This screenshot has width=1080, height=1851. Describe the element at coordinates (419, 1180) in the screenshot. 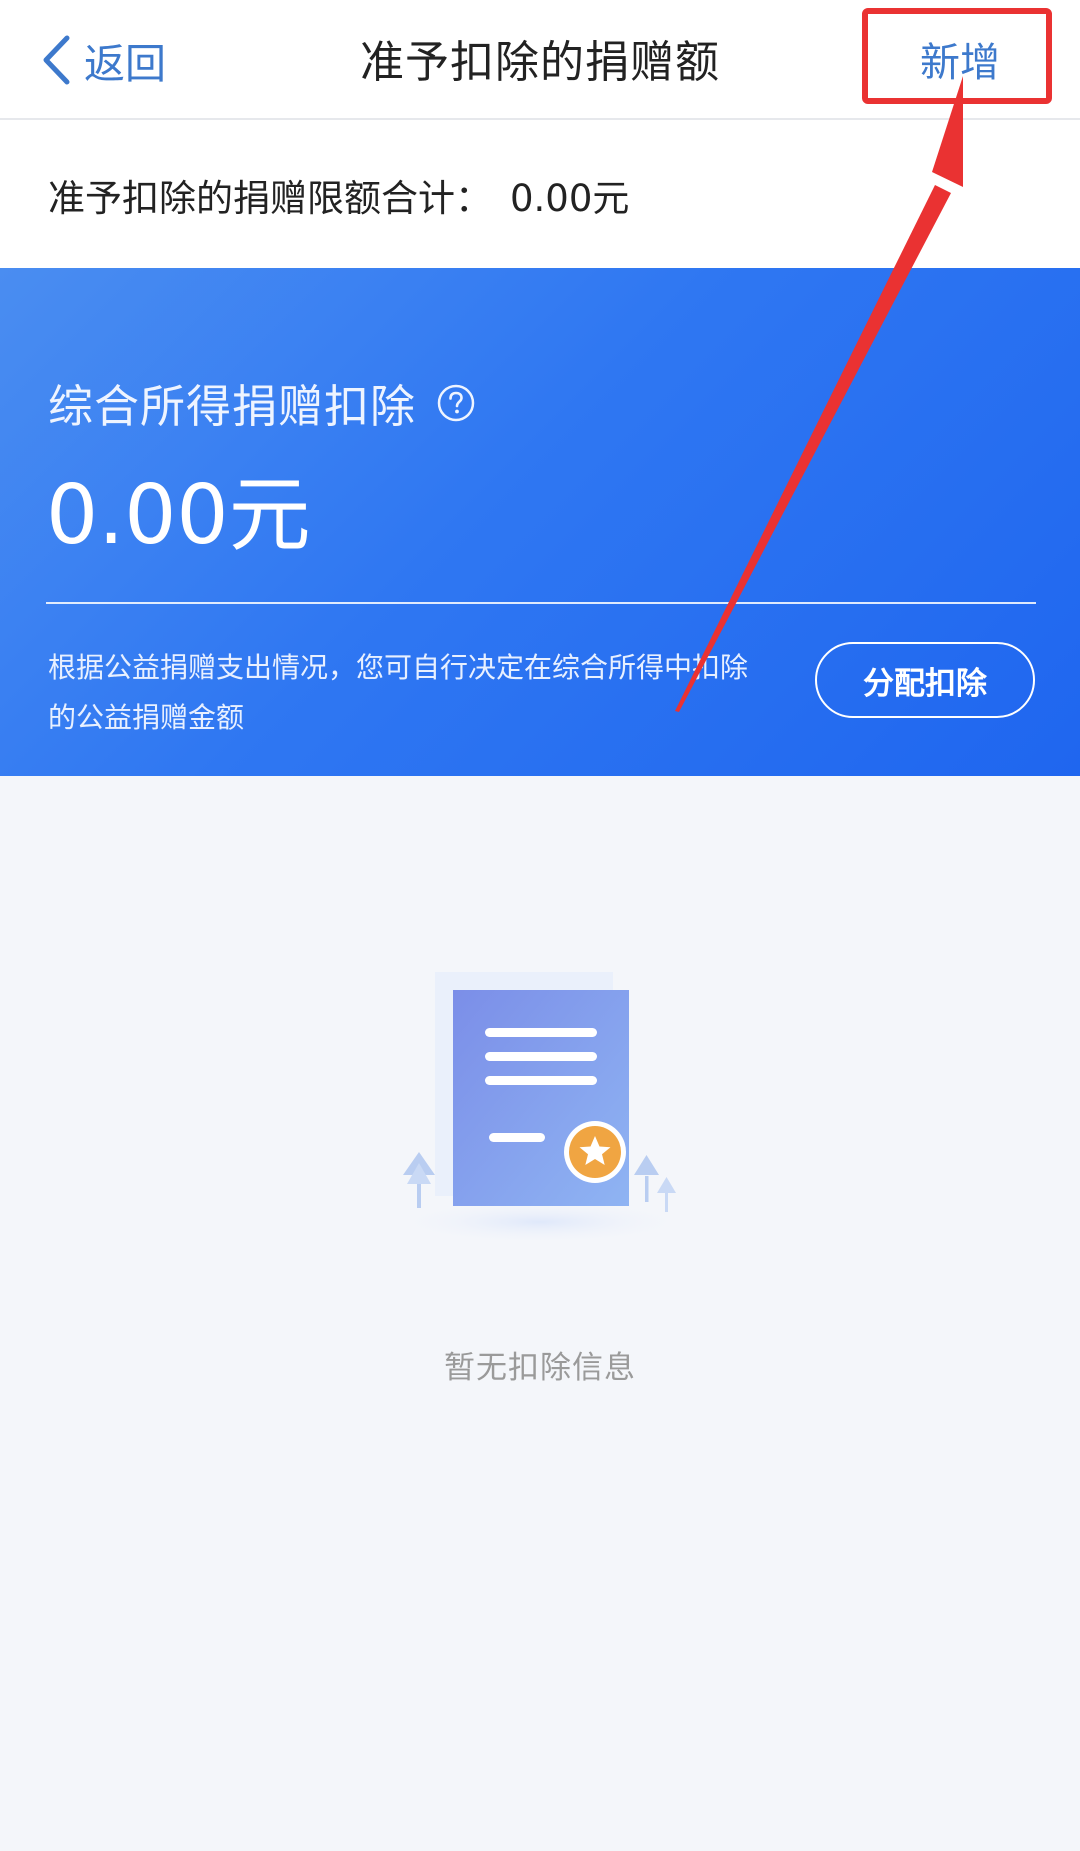

I see `tree-left-icon` at that location.